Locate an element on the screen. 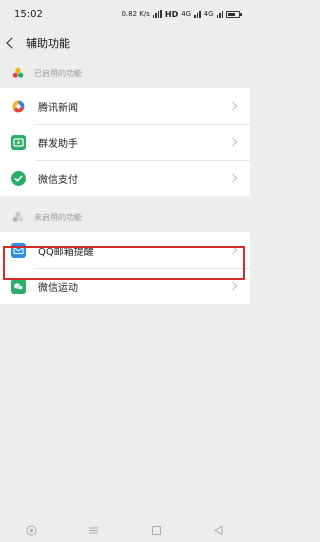 The image size is (320, 542). broadcast-icon is located at coordinates (18, 142).